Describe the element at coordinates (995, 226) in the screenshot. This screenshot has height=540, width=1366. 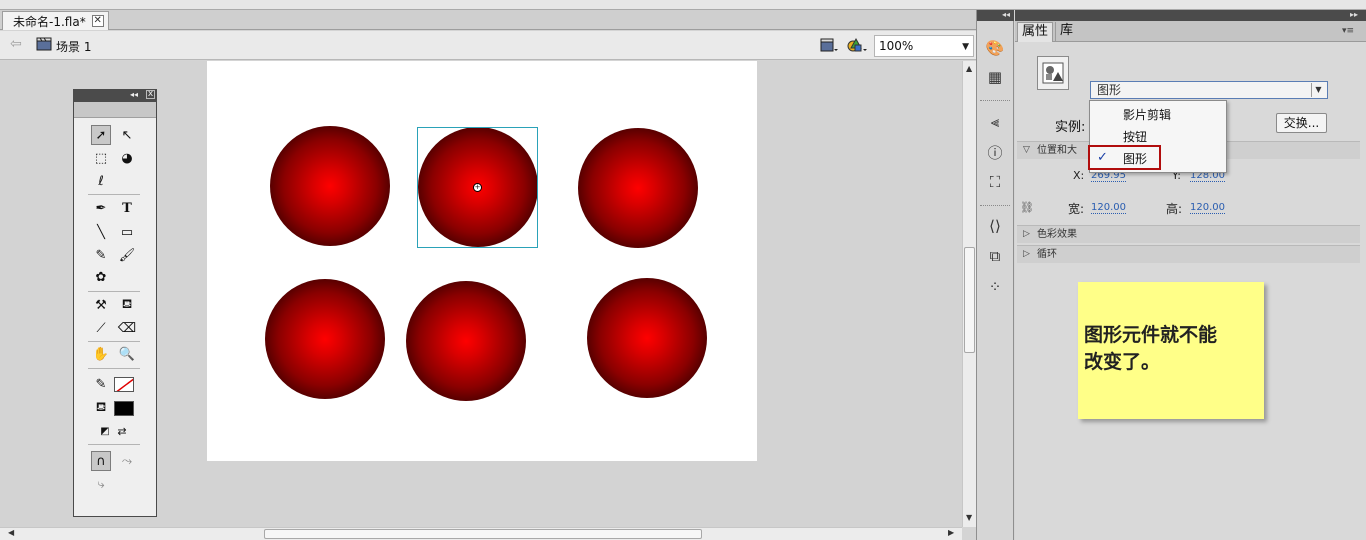
I see `code-snippets-icon: ⟨⟩` at that location.